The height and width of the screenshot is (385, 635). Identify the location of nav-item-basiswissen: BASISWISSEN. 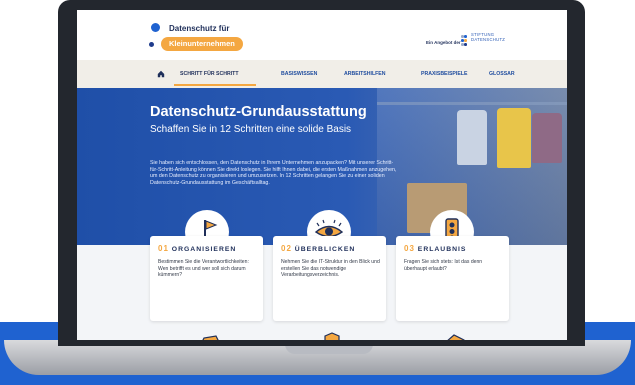
(299, 74).